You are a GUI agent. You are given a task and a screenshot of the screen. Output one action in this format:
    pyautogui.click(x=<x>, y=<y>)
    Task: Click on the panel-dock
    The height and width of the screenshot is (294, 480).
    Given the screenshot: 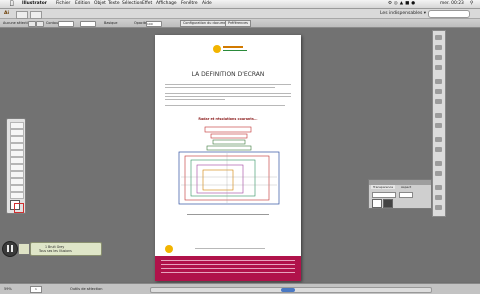 What is the action you would take?
    pyautogui.click(x=439, y=123)
    